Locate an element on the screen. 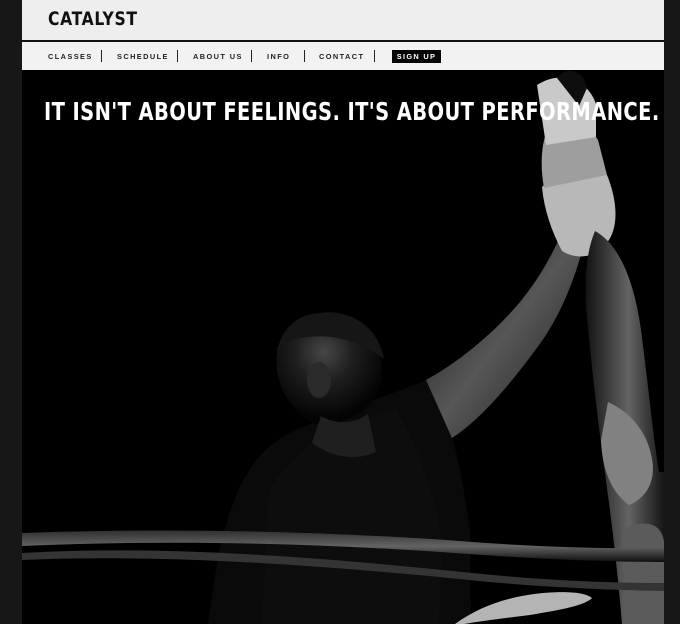 This screenshot has width=680, height=624. nav-classes-link: CLASSES is located at coordinates (70, 56).